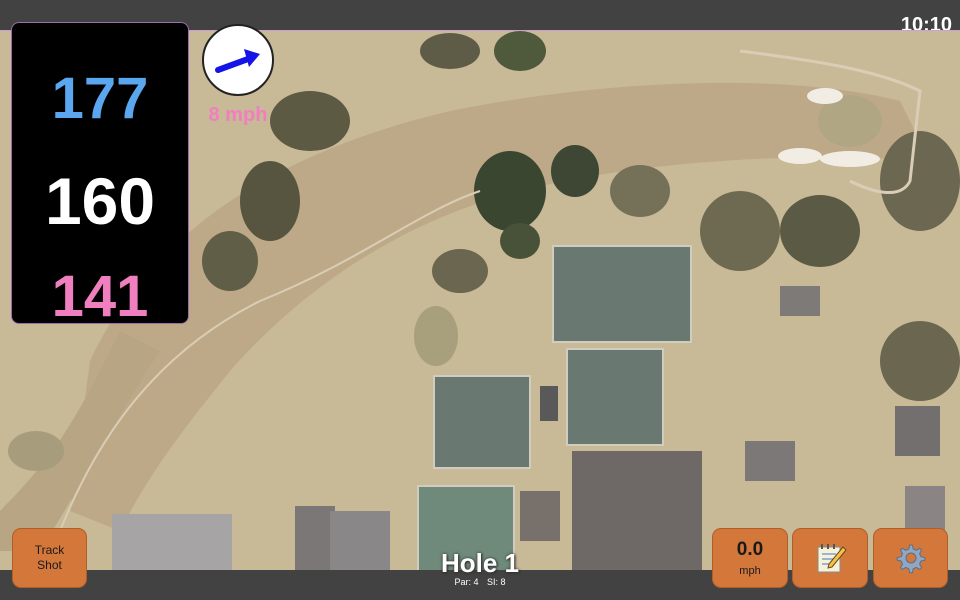  Describe the element at coordinates (49, 550) in the screenshot. I see `track-shot-label-line1: Track` at that location.